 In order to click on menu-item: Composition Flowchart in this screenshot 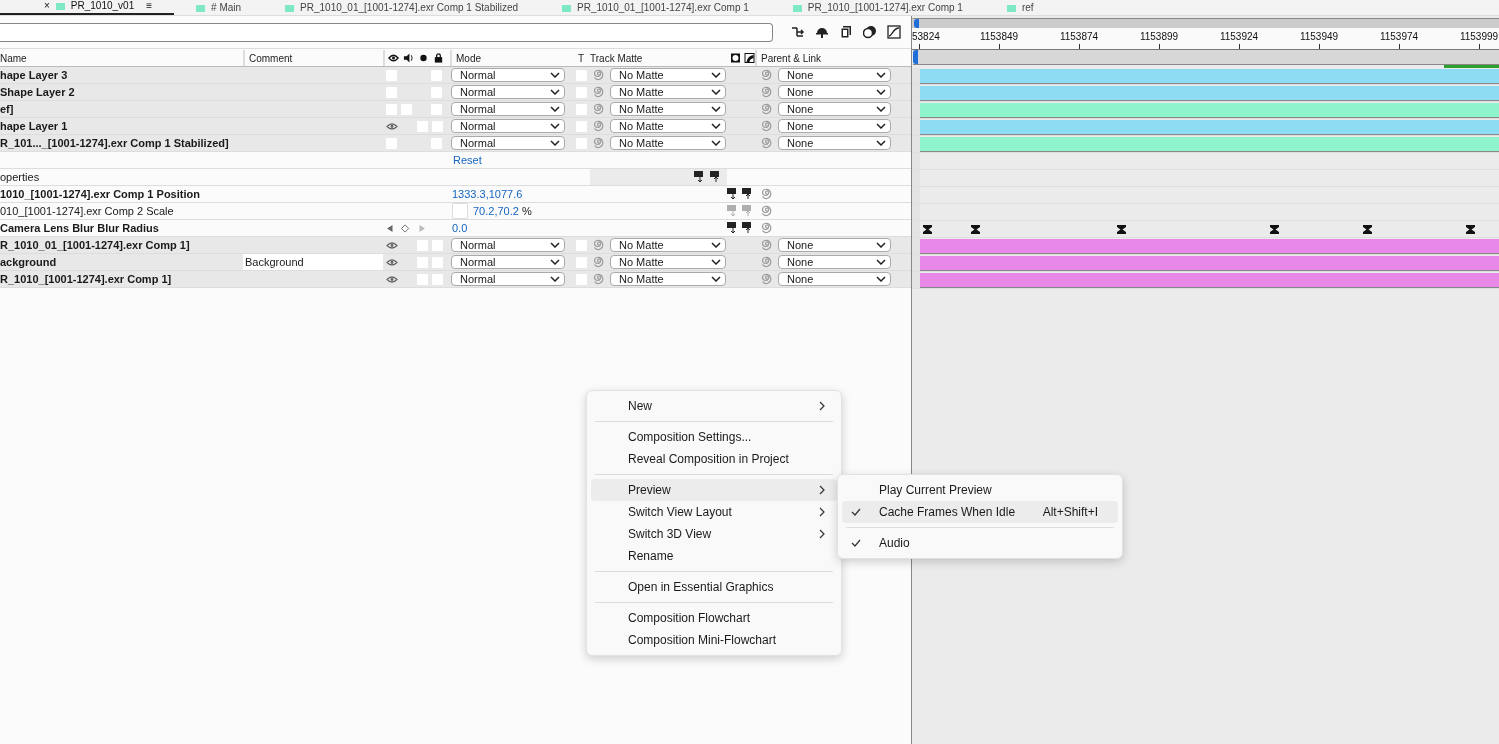, I will do `click(714, 618)`.